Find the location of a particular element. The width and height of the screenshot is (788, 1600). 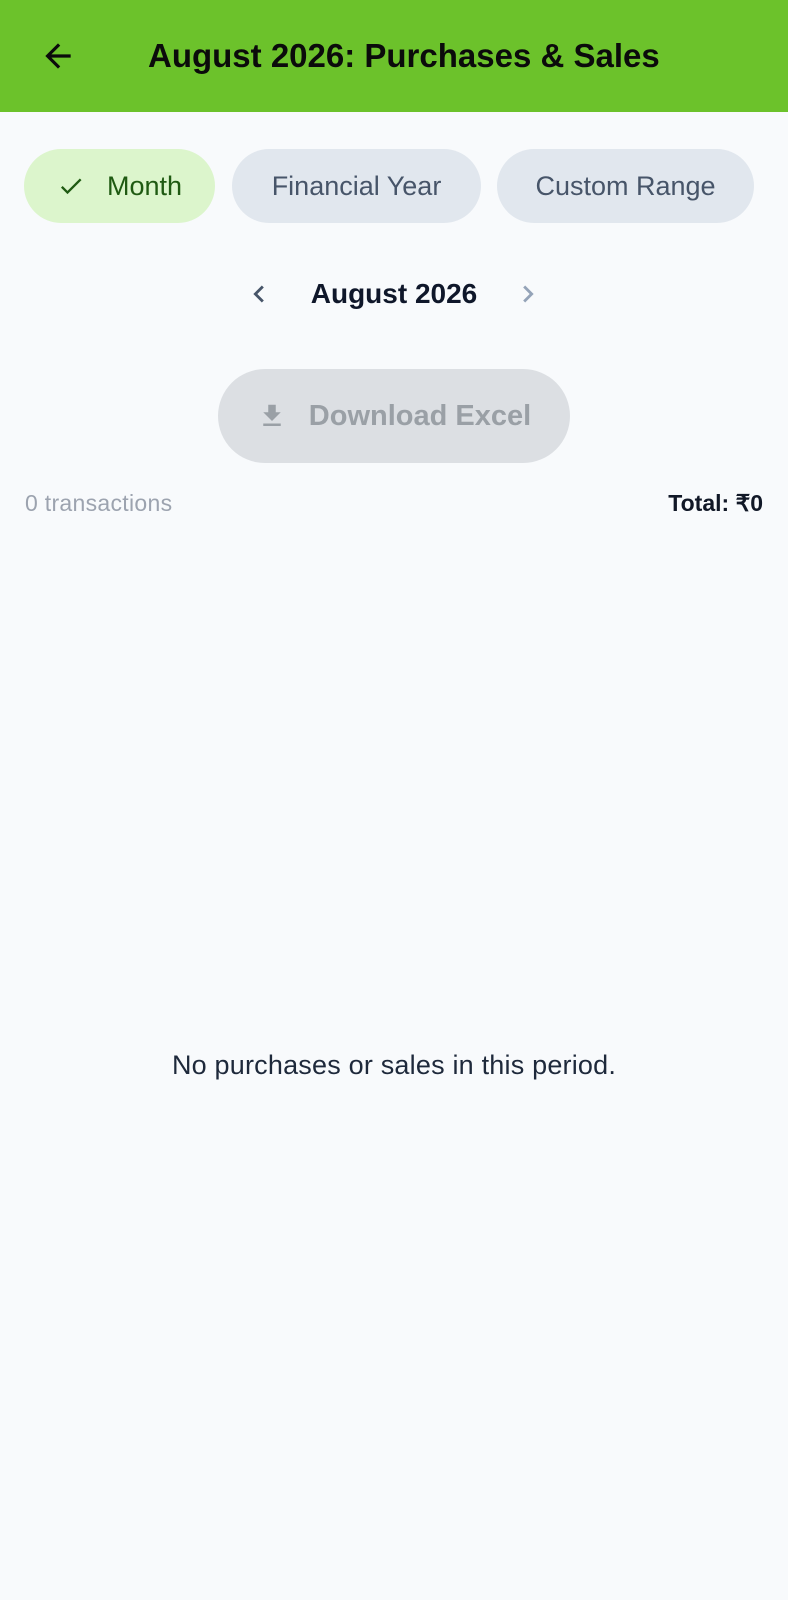

download-excel-label: Download Excel is located at coordinates (420, 415).